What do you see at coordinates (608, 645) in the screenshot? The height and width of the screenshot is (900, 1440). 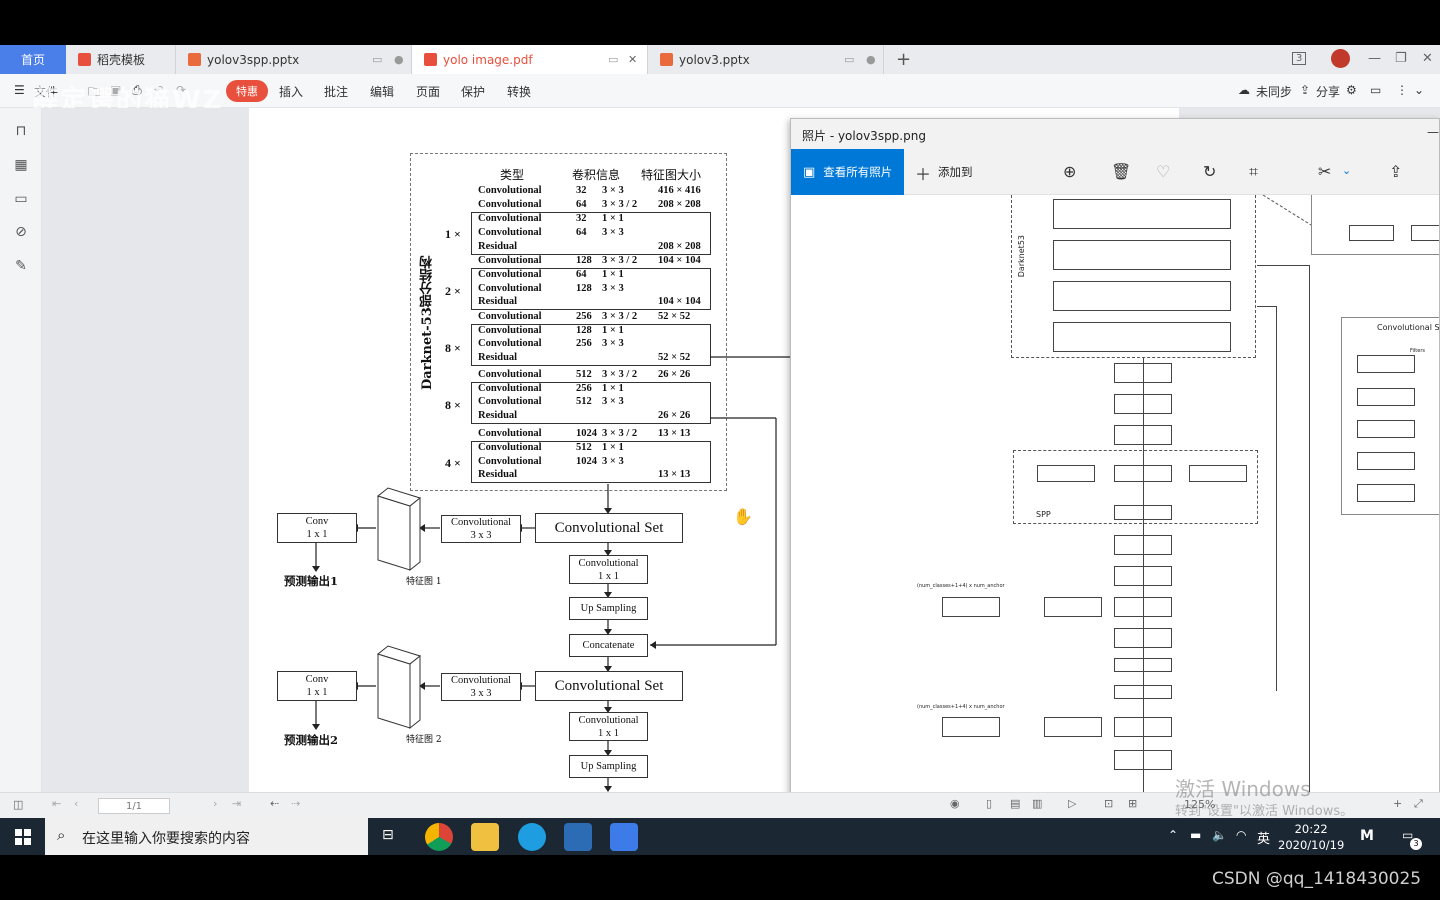 I see `concatenate-box: Concatenate` at bounding box center [608, 645].